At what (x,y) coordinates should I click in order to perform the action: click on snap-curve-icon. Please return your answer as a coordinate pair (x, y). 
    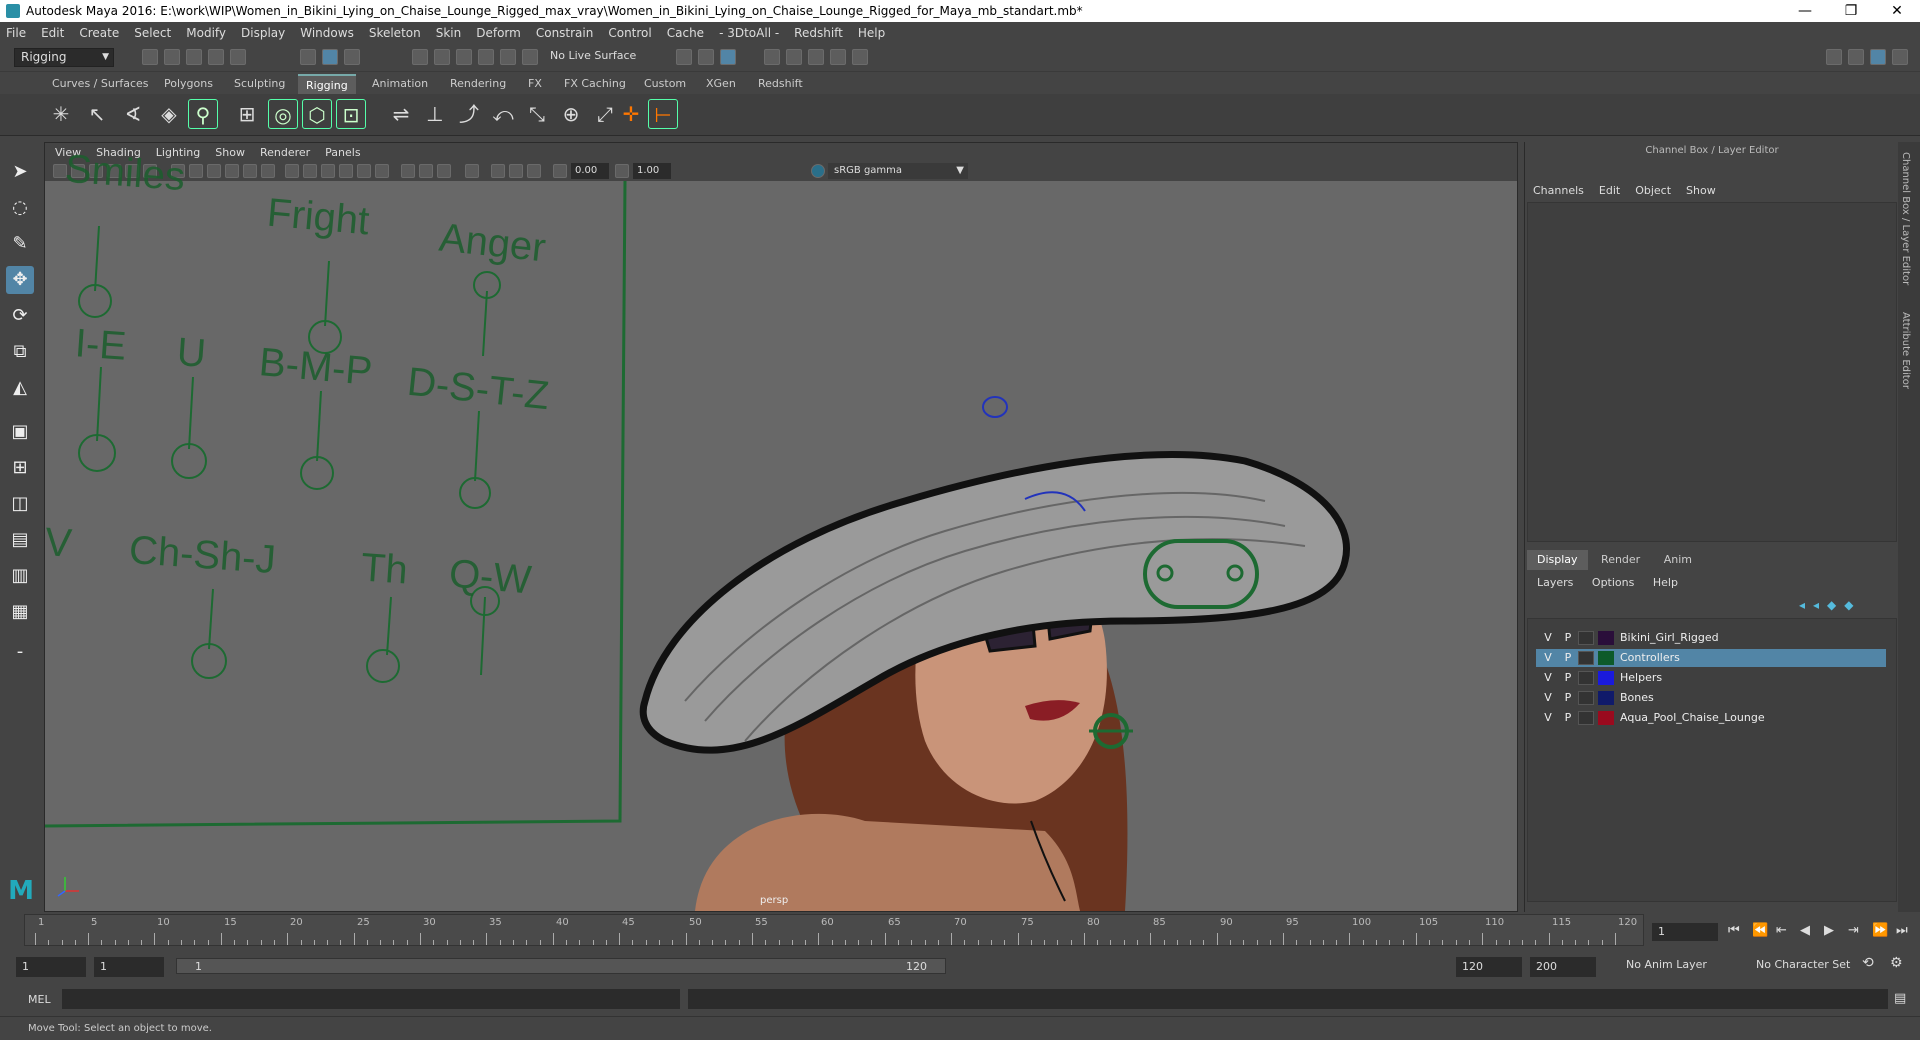
    Looking at the image, I should click on (442, 57).